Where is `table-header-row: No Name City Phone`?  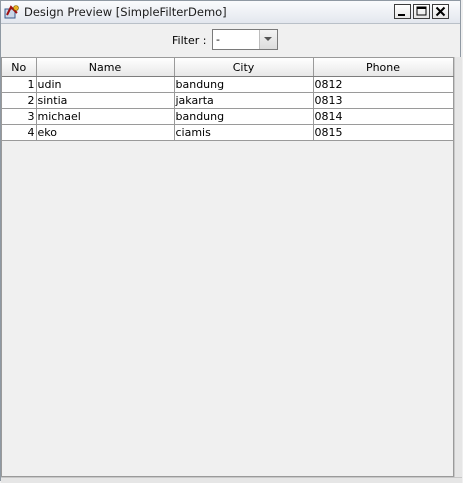
table-header-row: No Name City Phone is located at coordinates (228, 67).